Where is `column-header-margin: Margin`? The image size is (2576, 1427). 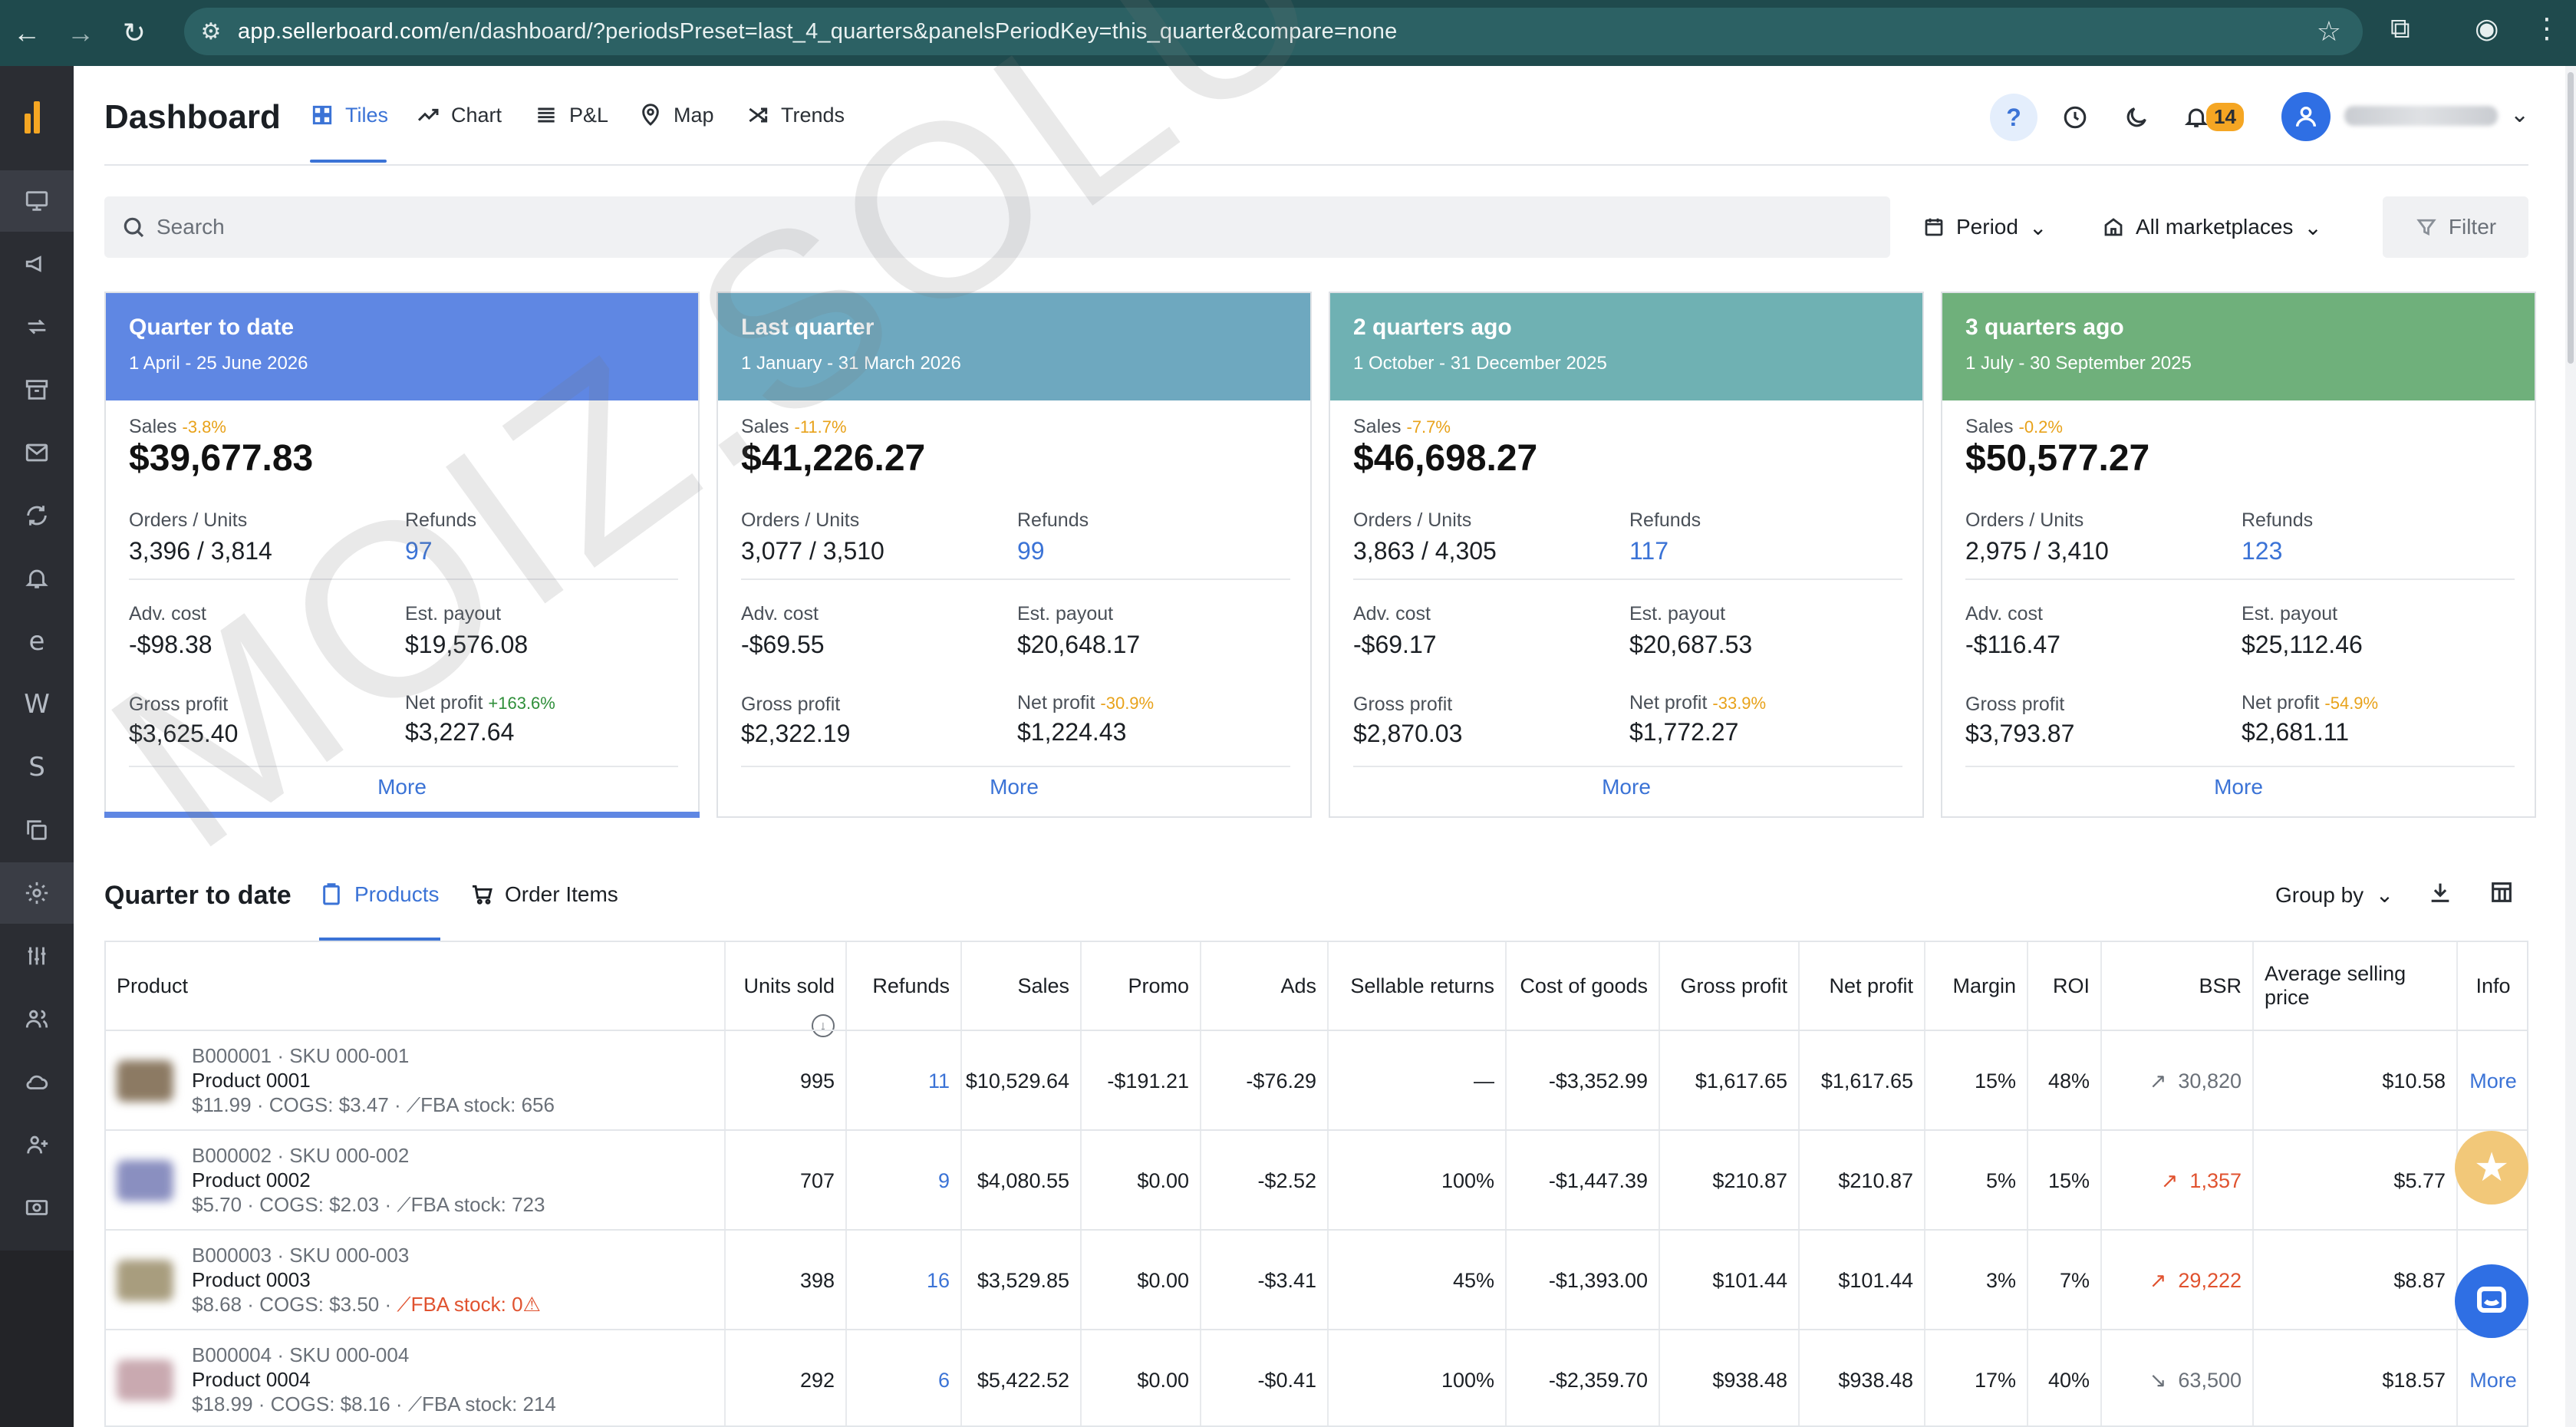 column-header-margin: Margin is located at coordinates (1976, 986).